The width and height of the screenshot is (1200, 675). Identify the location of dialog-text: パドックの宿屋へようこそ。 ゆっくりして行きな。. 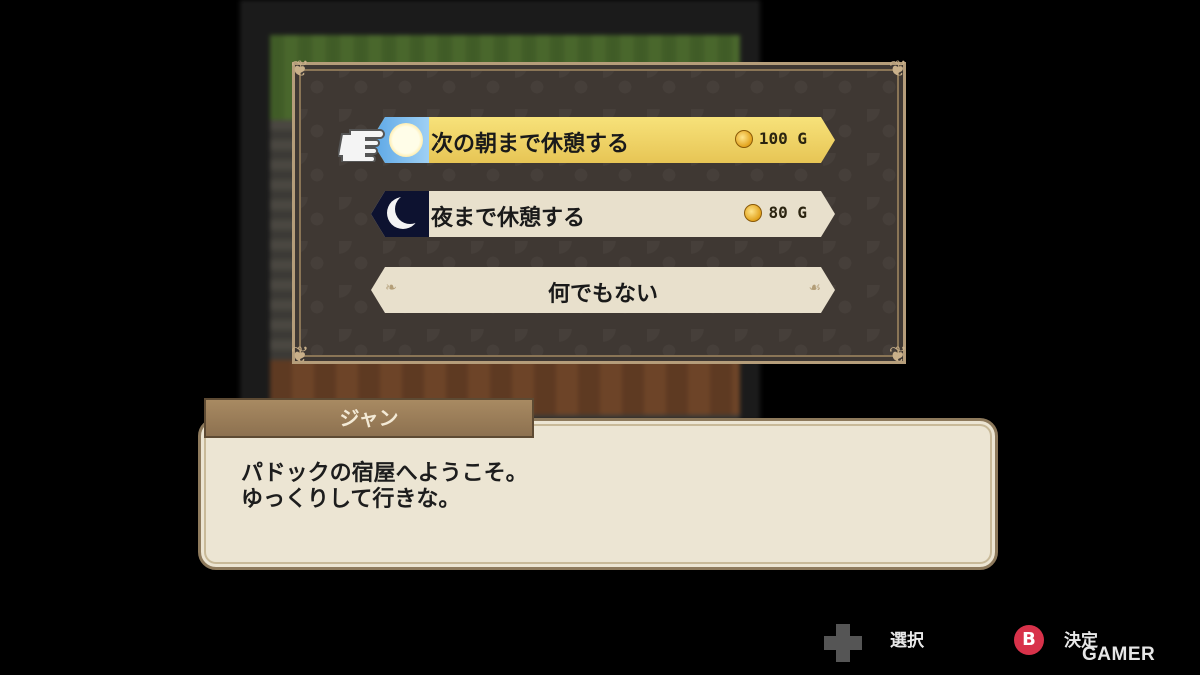
(384, 486).